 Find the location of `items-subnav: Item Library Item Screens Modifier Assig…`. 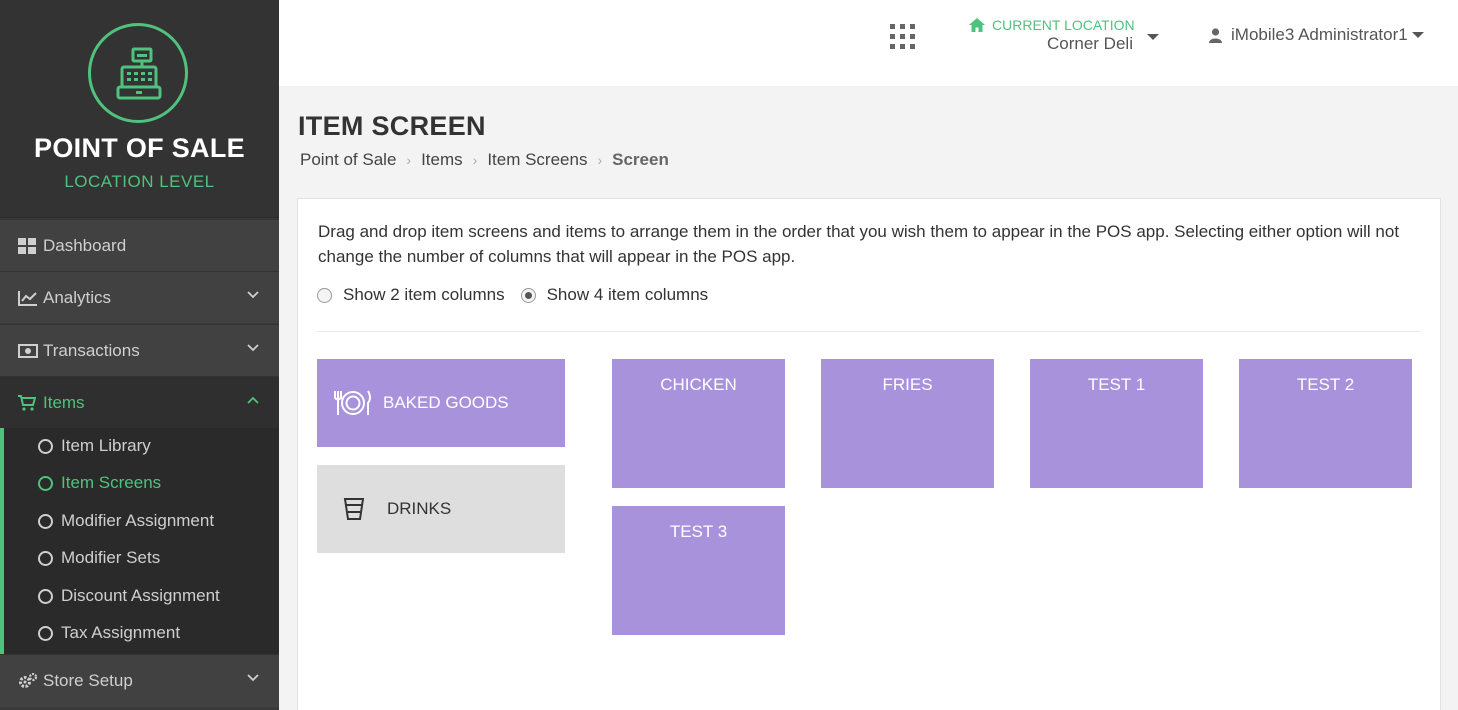

items-subnav: Item Library Item Screens Modifier Assig… is located at coordinates (139, 541).